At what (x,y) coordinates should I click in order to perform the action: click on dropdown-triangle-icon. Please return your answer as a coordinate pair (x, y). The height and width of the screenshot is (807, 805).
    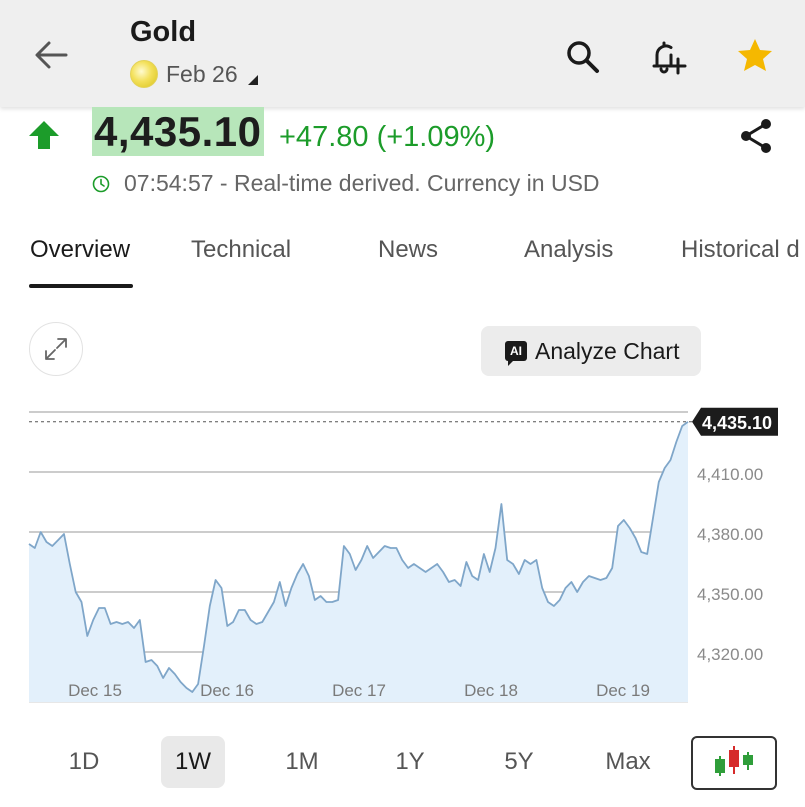
    Looking at the image, I should click on (252, 80).